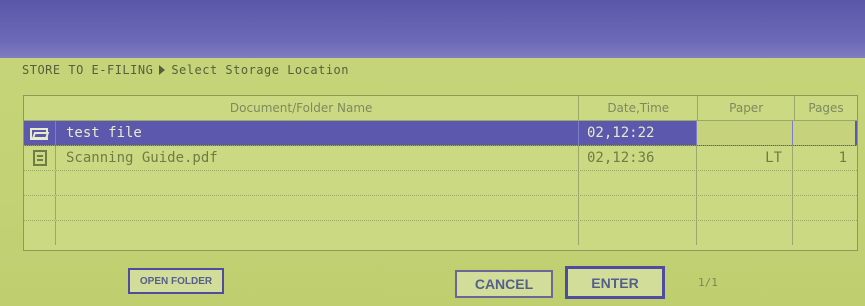  Describe the element at coordinates (39, 133) in the screenshot. I see `folder-icon` at that location.